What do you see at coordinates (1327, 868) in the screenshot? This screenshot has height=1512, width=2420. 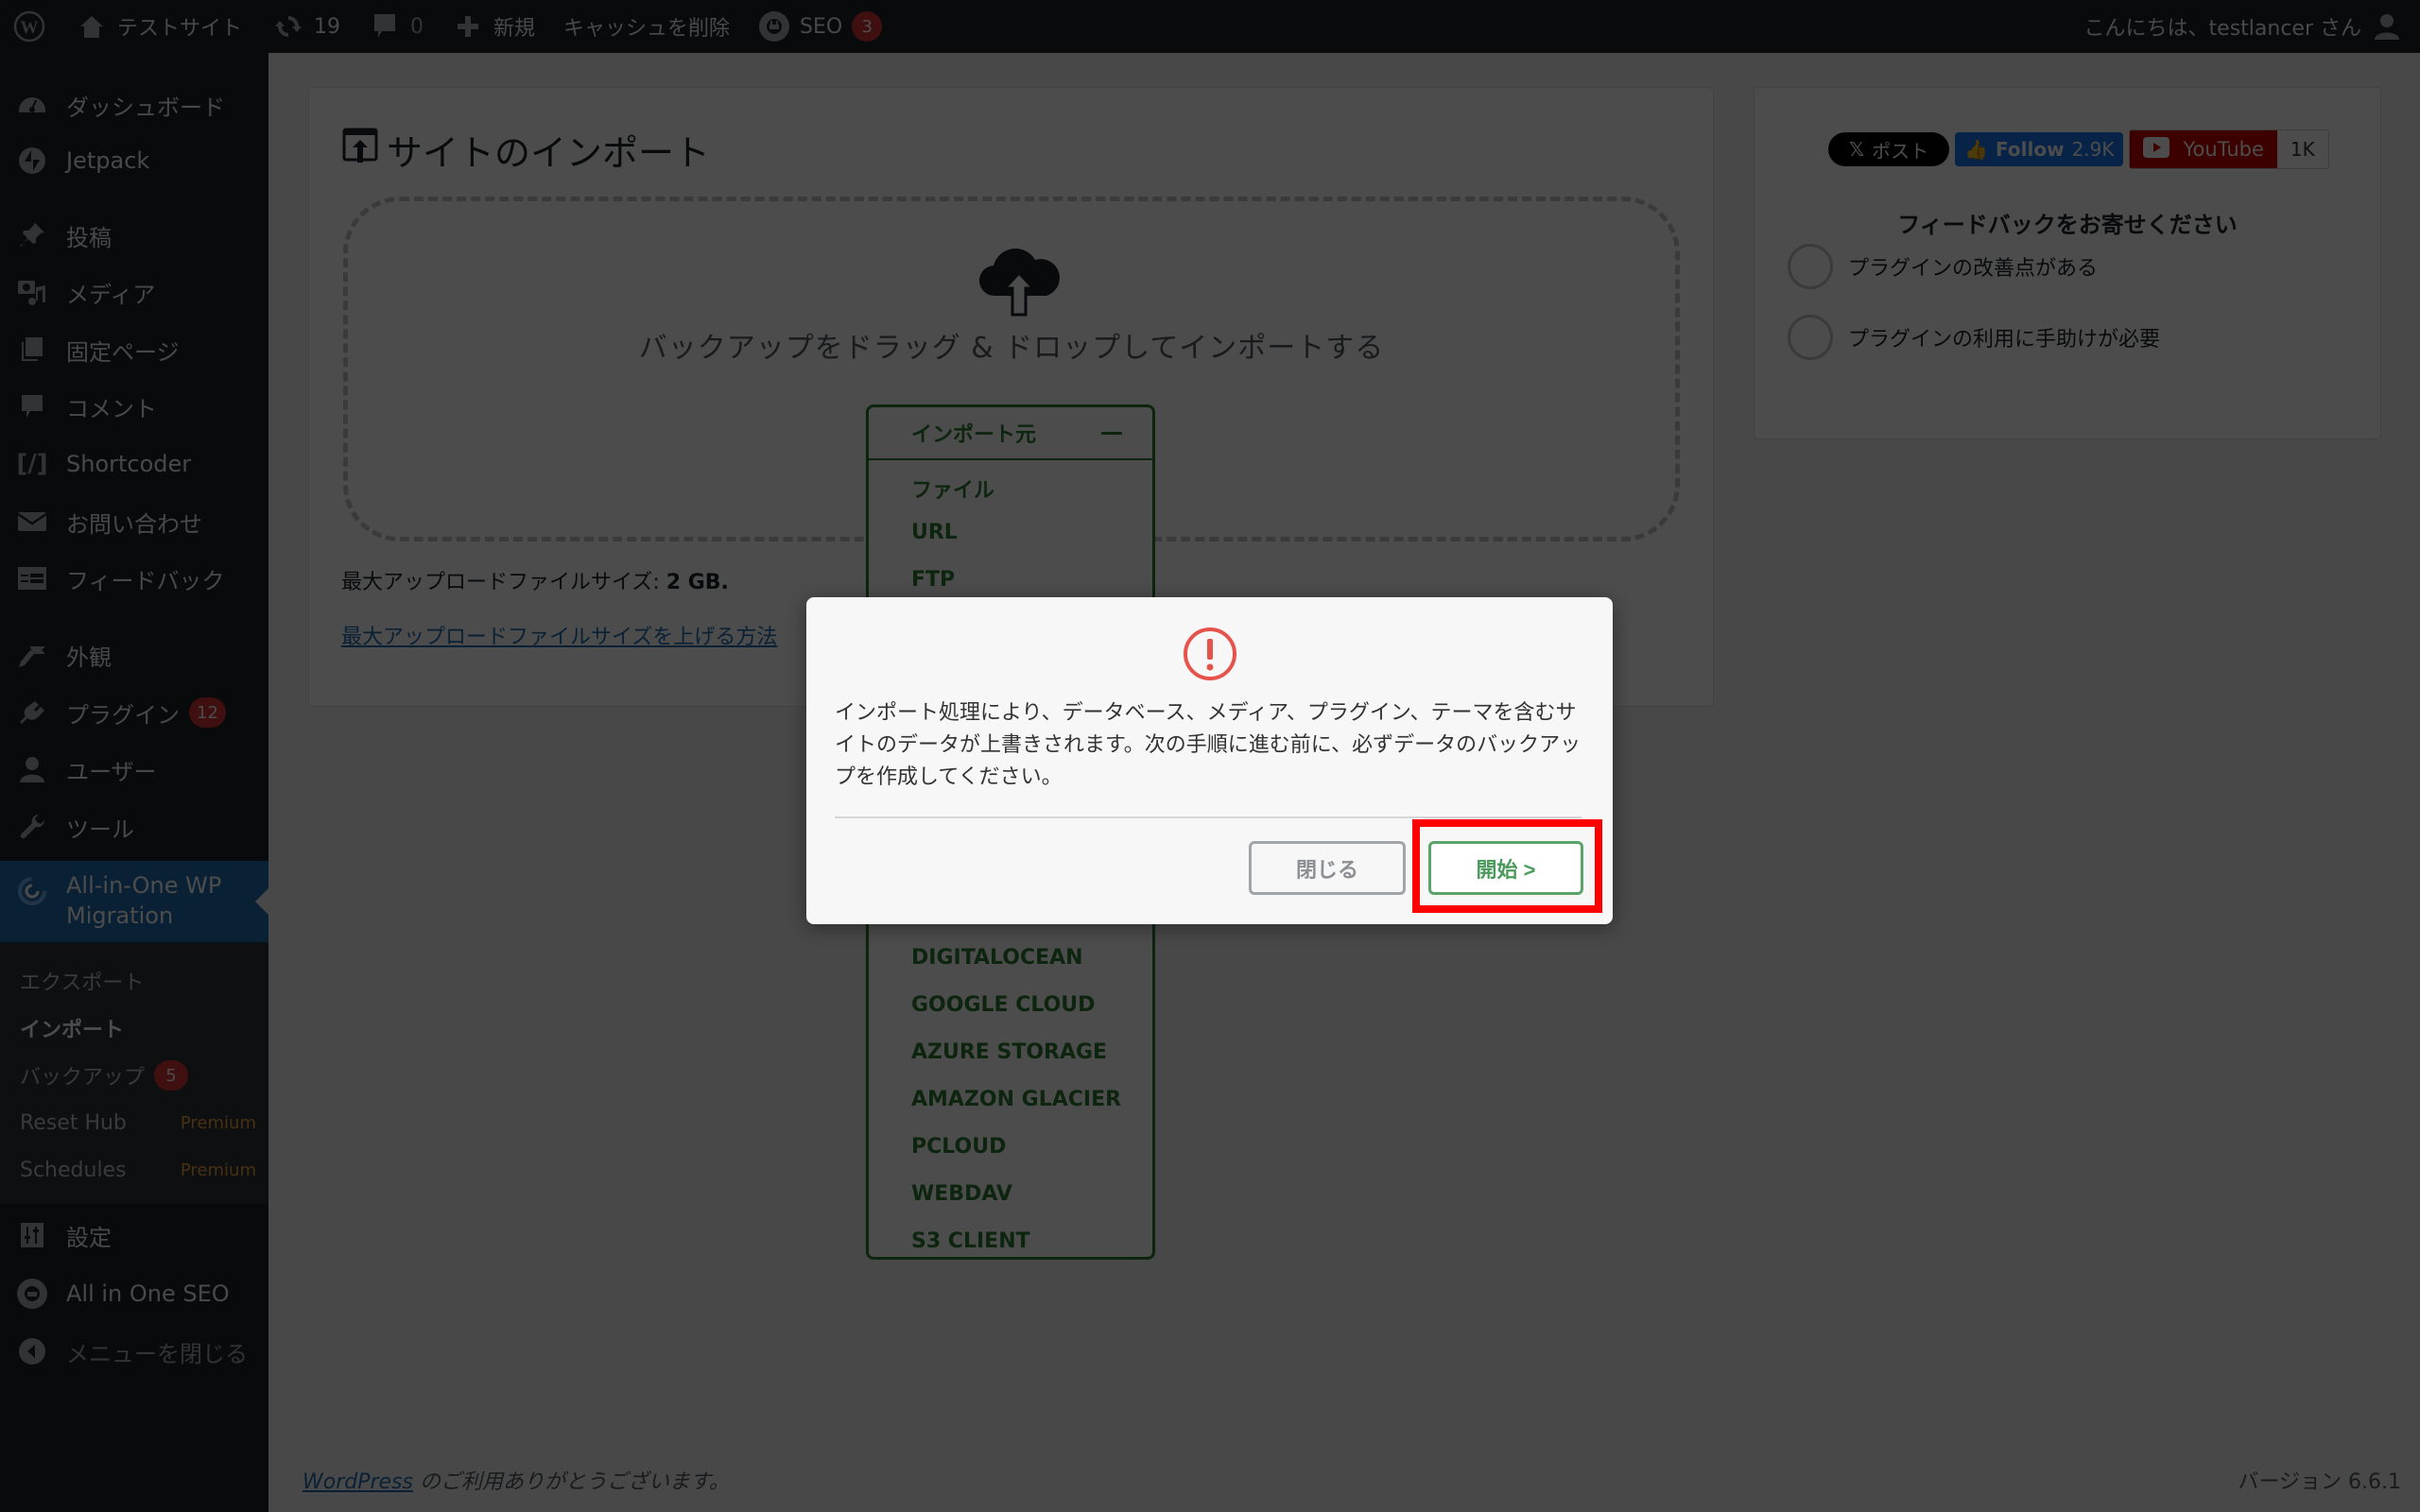 I see `close-button: 閉じる` at bounding box center [1327, 868].